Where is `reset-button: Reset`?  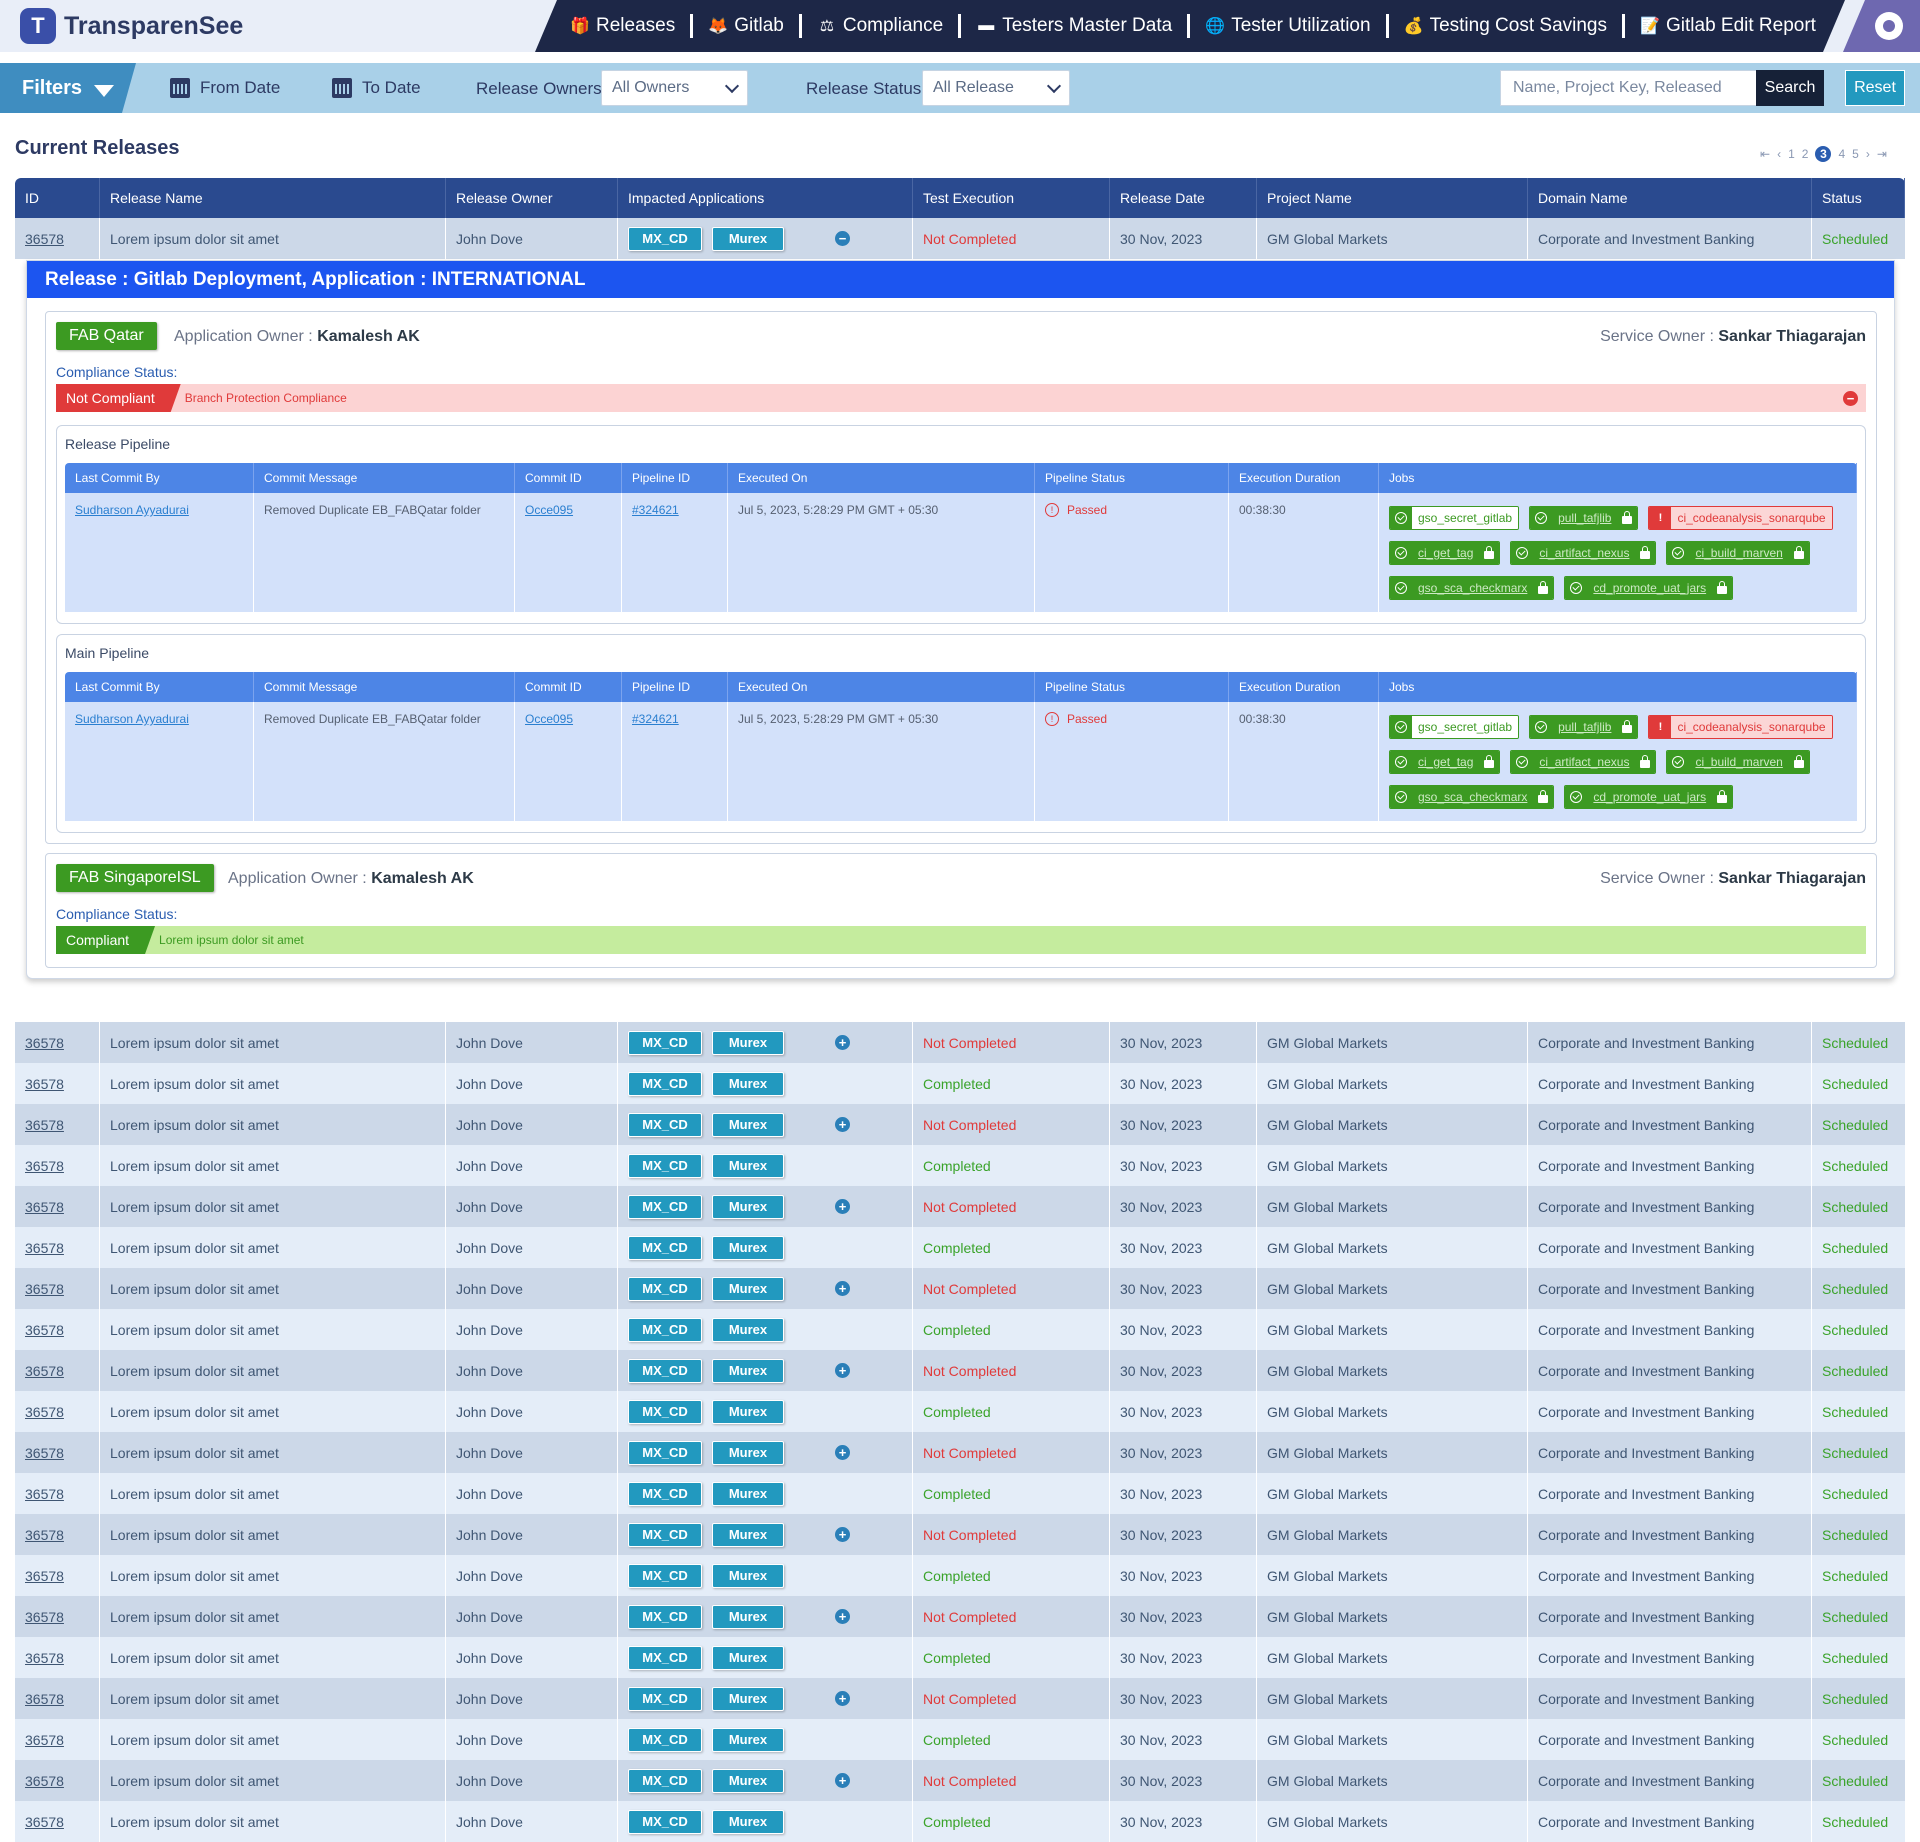 reset-button: Reset is located at coordinates (1875, 88).